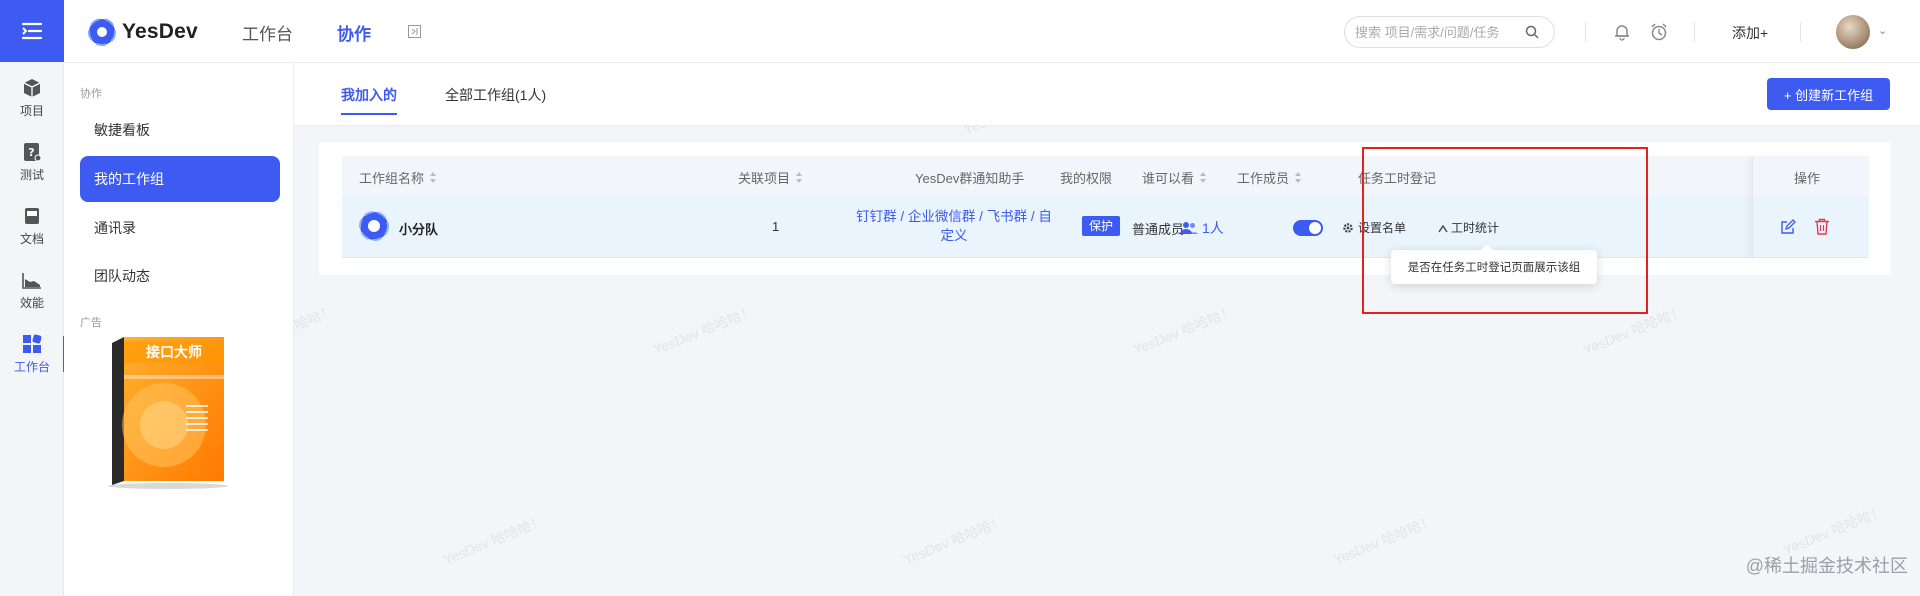 This screenshot has height=596, width=1920. Describe the element at coordinates (31, 366) in the screenshot. I see `rail-item-label: 工作台` at that location.